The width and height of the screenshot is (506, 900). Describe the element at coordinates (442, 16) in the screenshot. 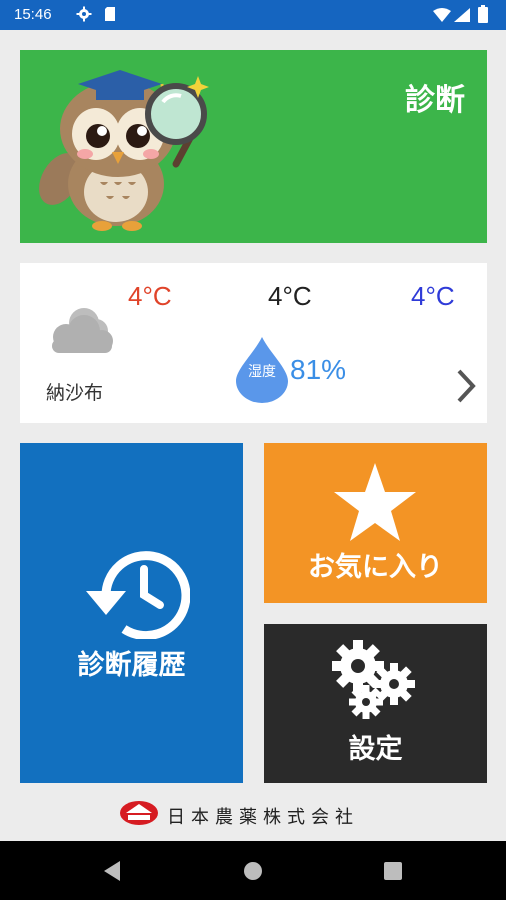

I see `wifi-icon` at that location.